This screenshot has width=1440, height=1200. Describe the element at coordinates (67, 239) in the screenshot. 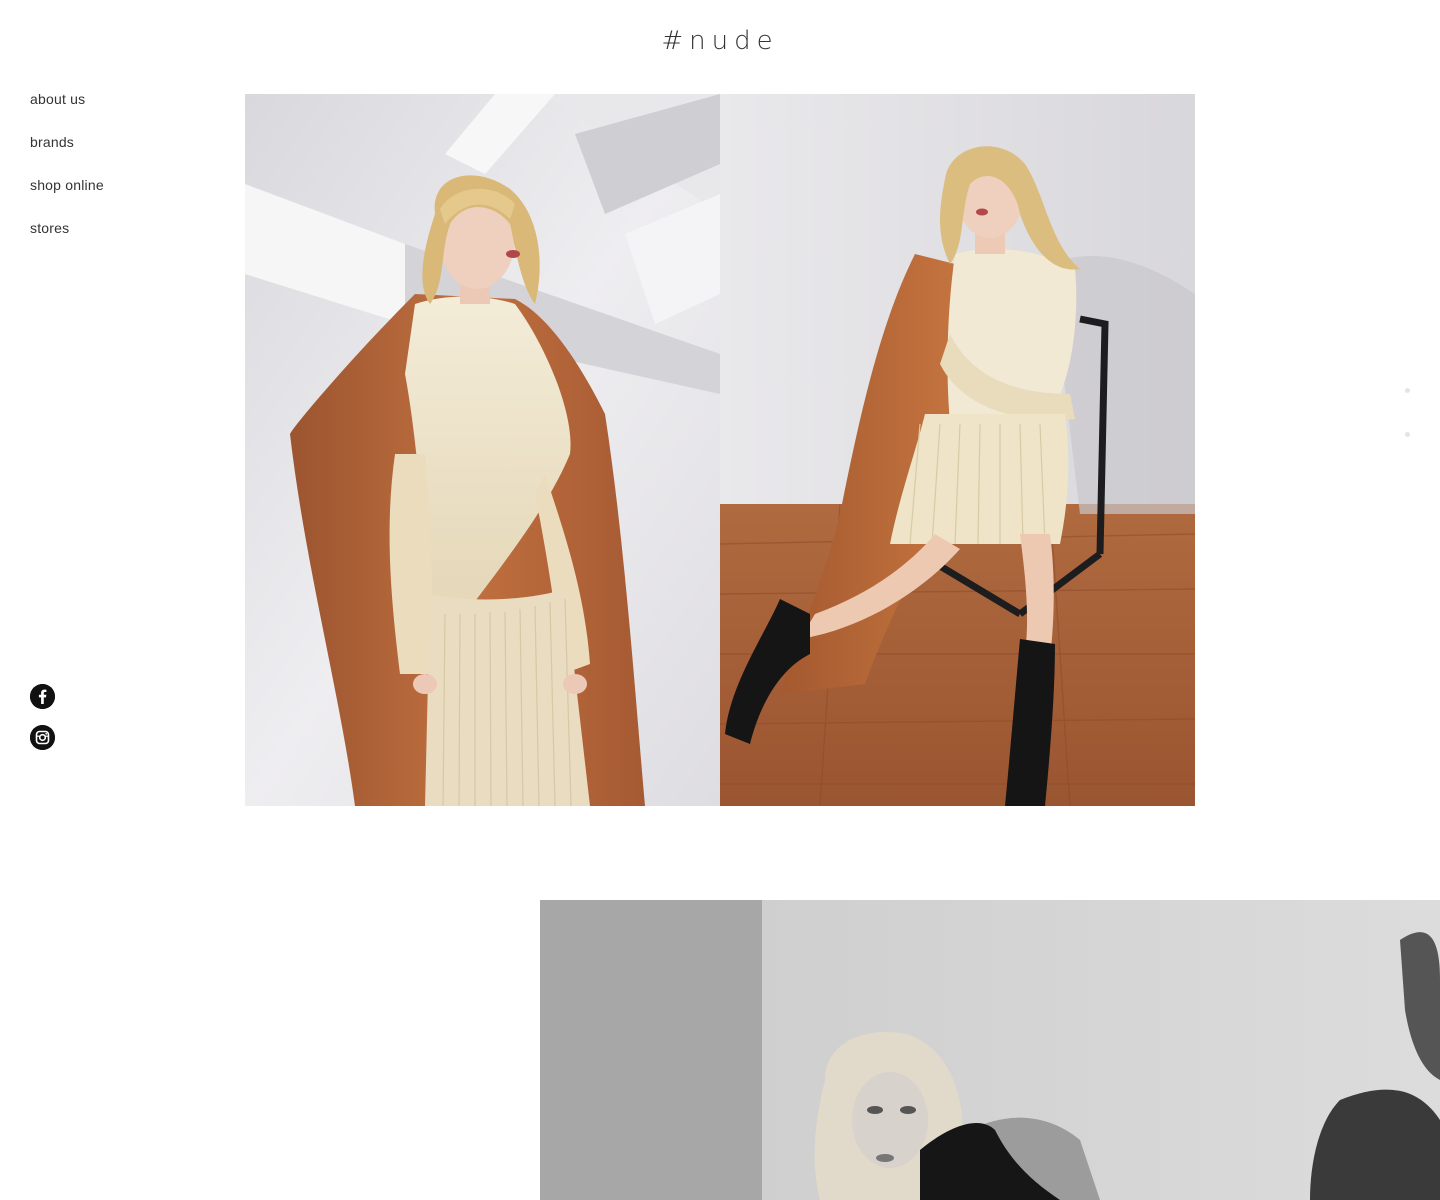

I see `nav-item-stores: stores` at that location.